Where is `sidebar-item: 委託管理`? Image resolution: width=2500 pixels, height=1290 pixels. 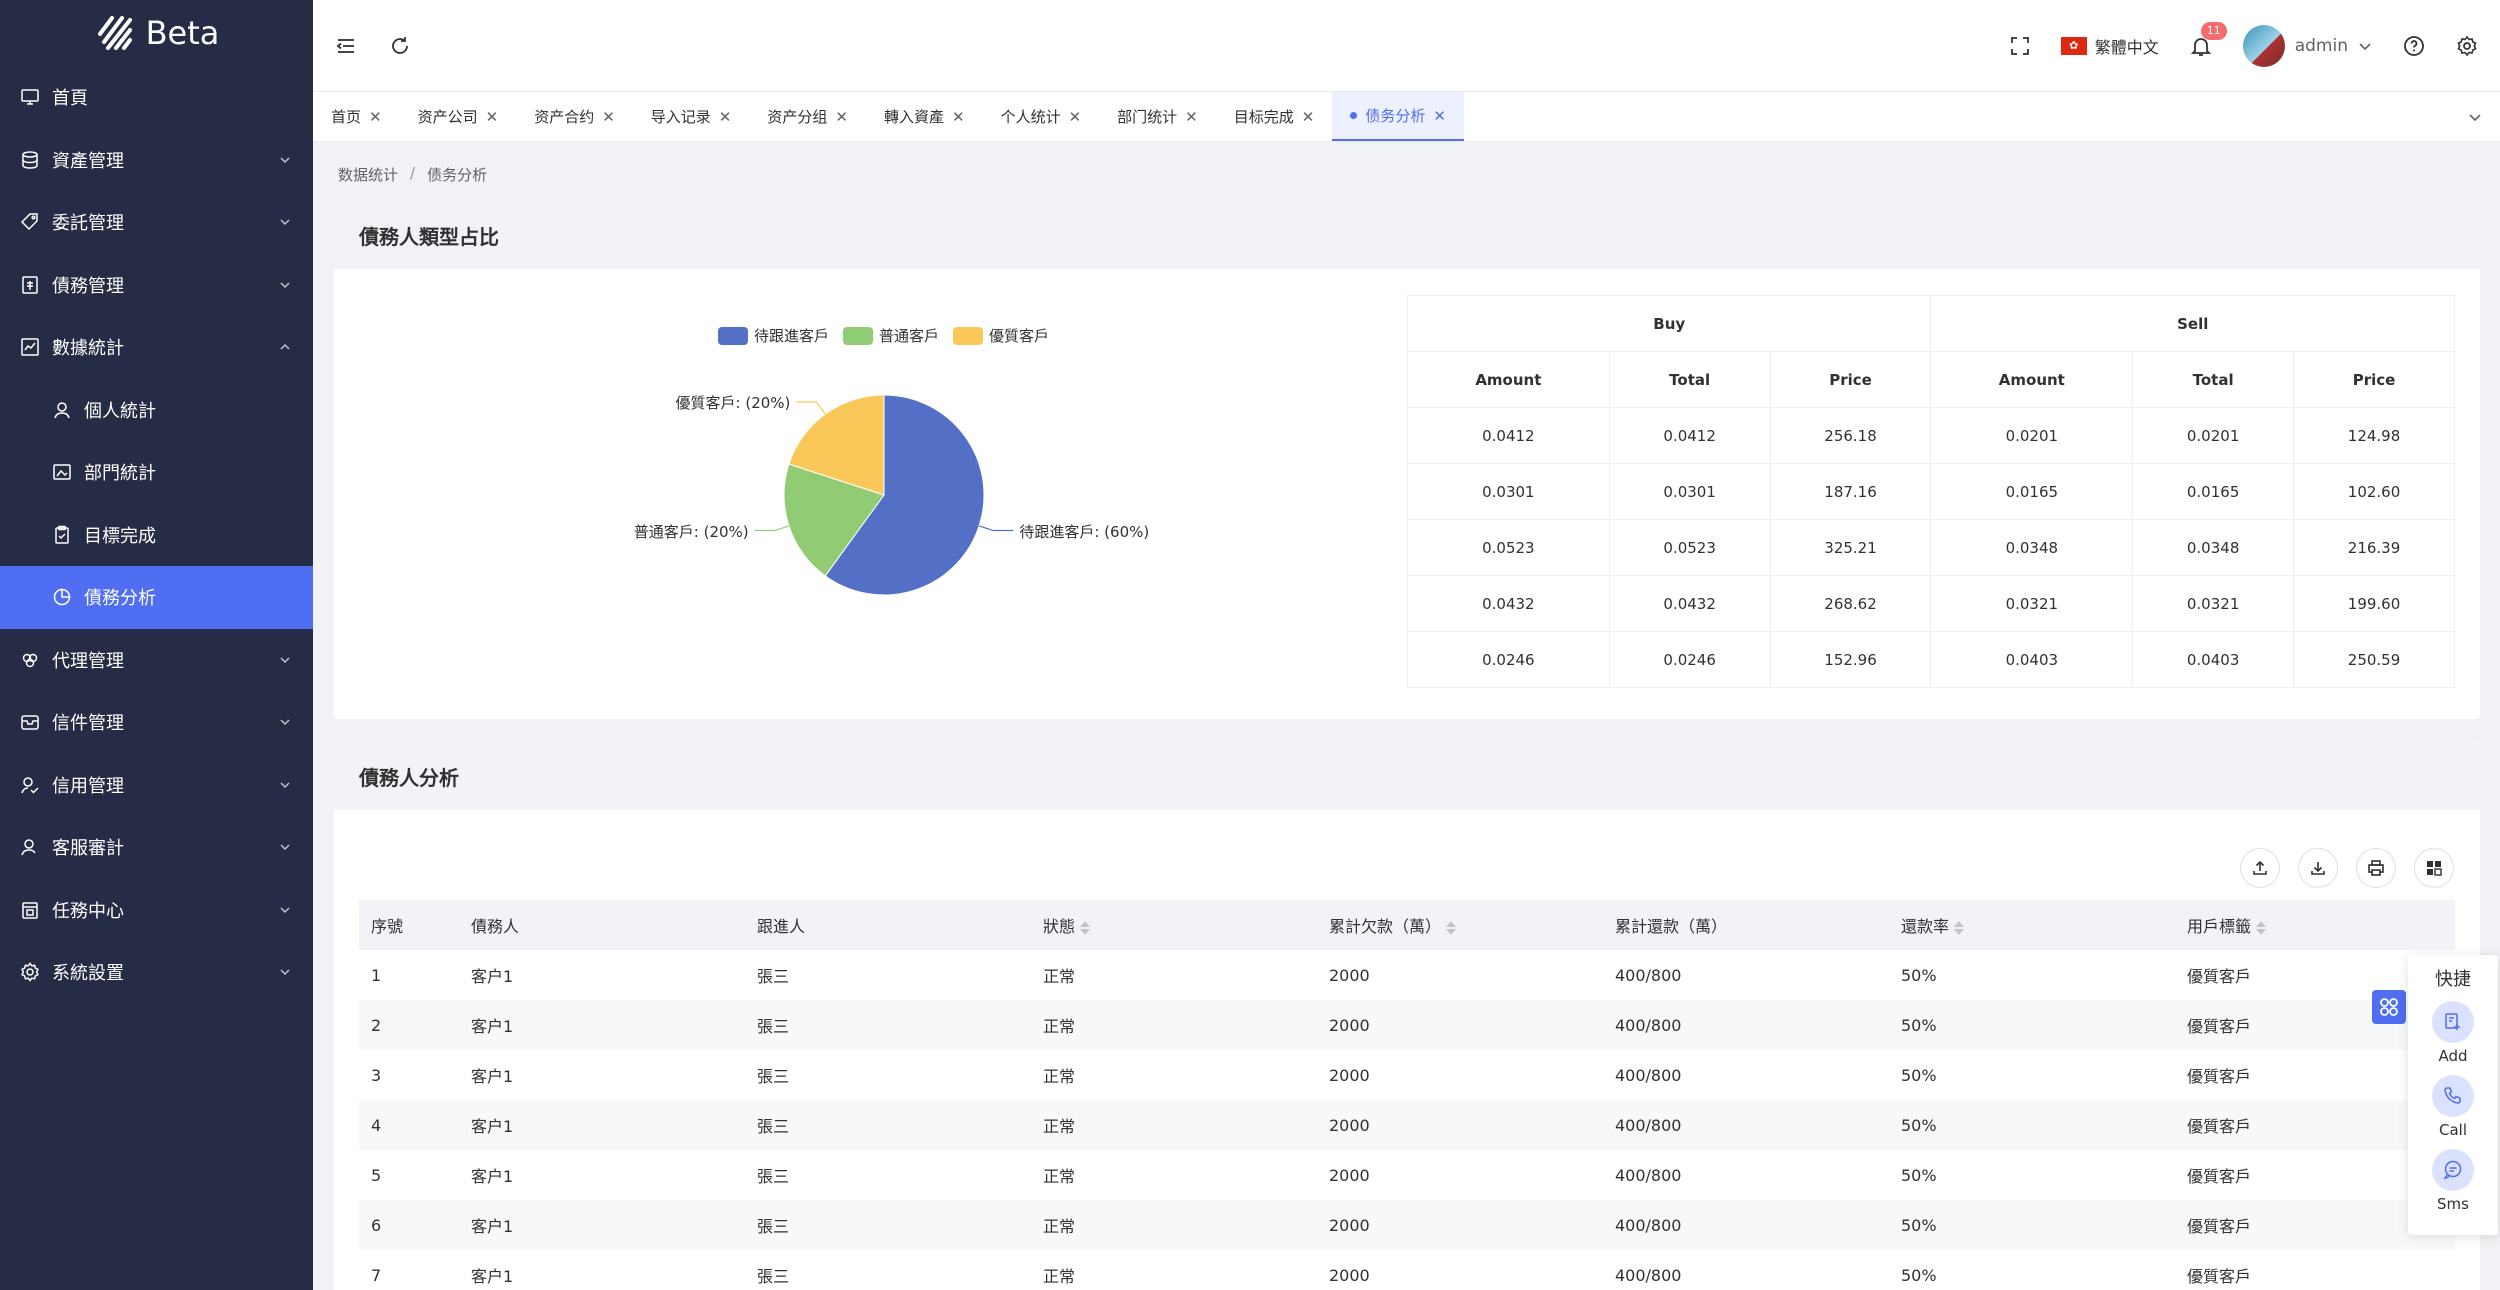
sidebar-item: 委託管理 is located at coordinates (156, 222).